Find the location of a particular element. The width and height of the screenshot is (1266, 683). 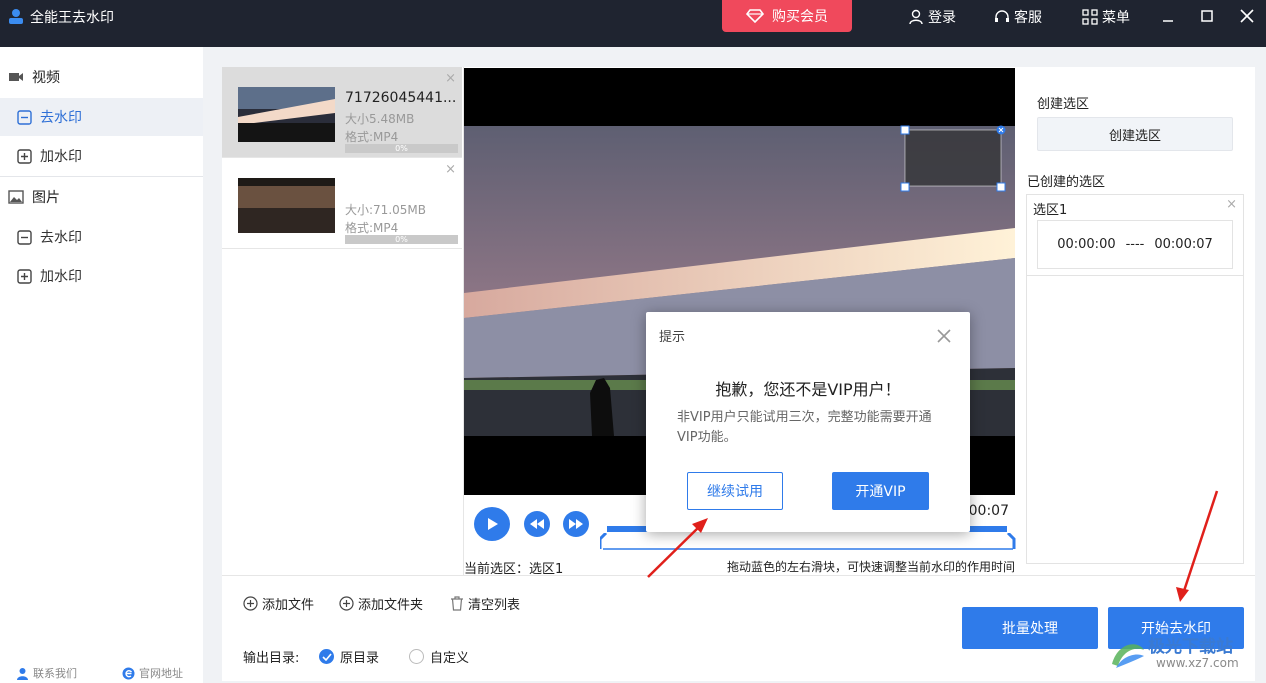

watermark-logo-icon is located at coordinates (1128, 656).